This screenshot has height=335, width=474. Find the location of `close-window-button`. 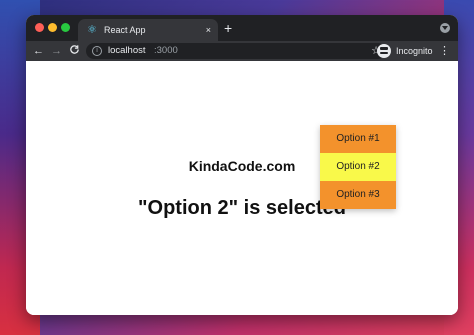

close-window-button is located at coordinates (39, 27).